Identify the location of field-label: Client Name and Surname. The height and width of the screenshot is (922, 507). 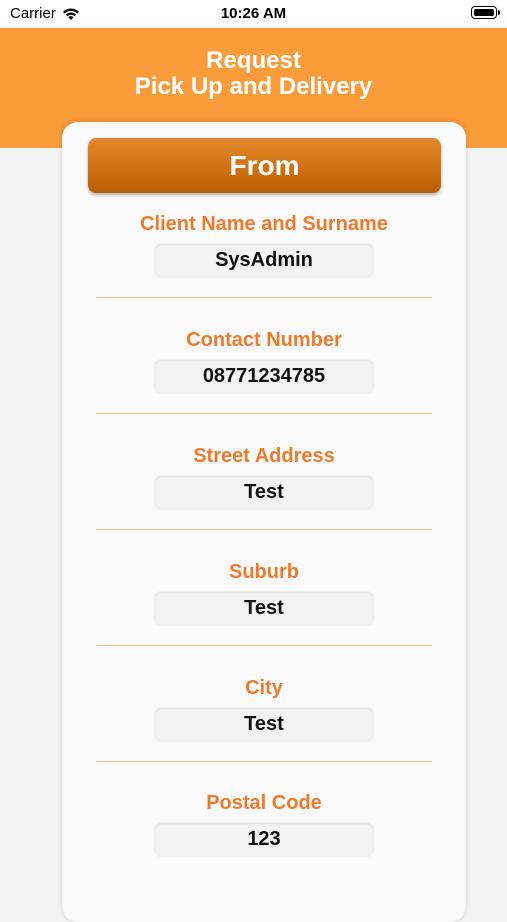
(264, 224).